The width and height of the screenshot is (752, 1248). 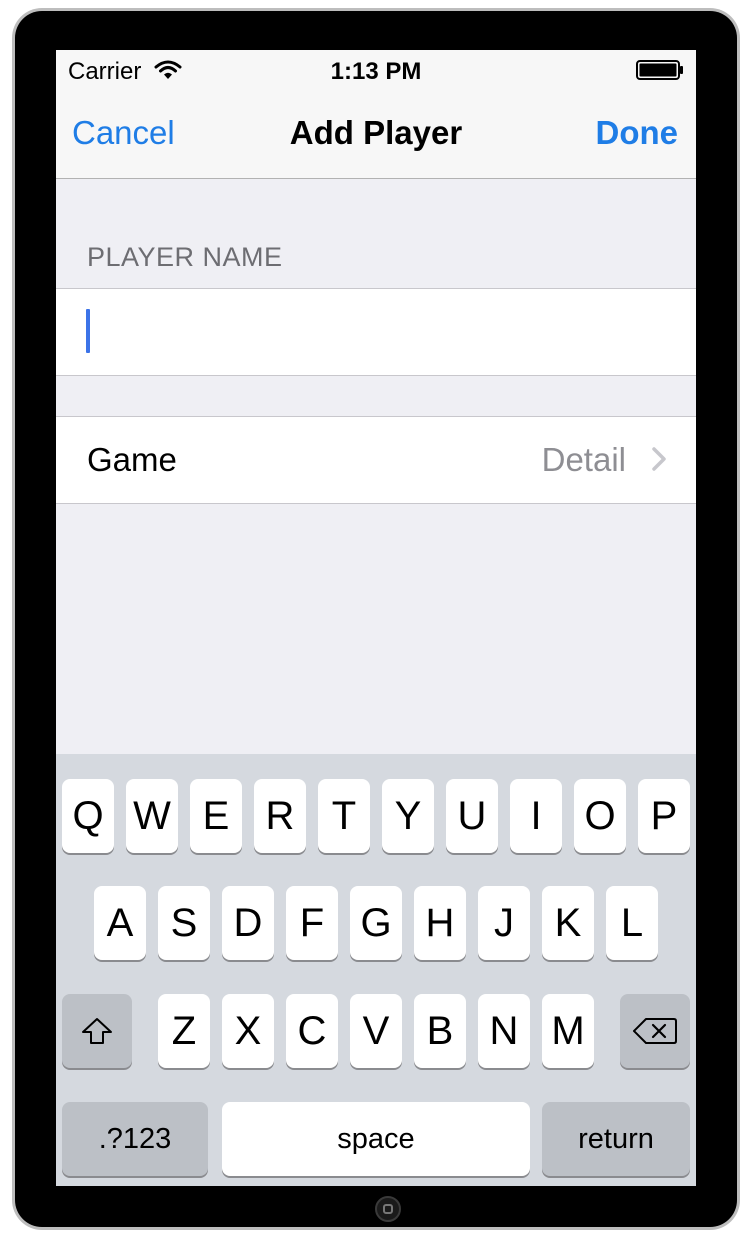 What do you see at coordinates (440, 923) in the screenshot?
I see `key-h: H` at bounding box center [440, 923].